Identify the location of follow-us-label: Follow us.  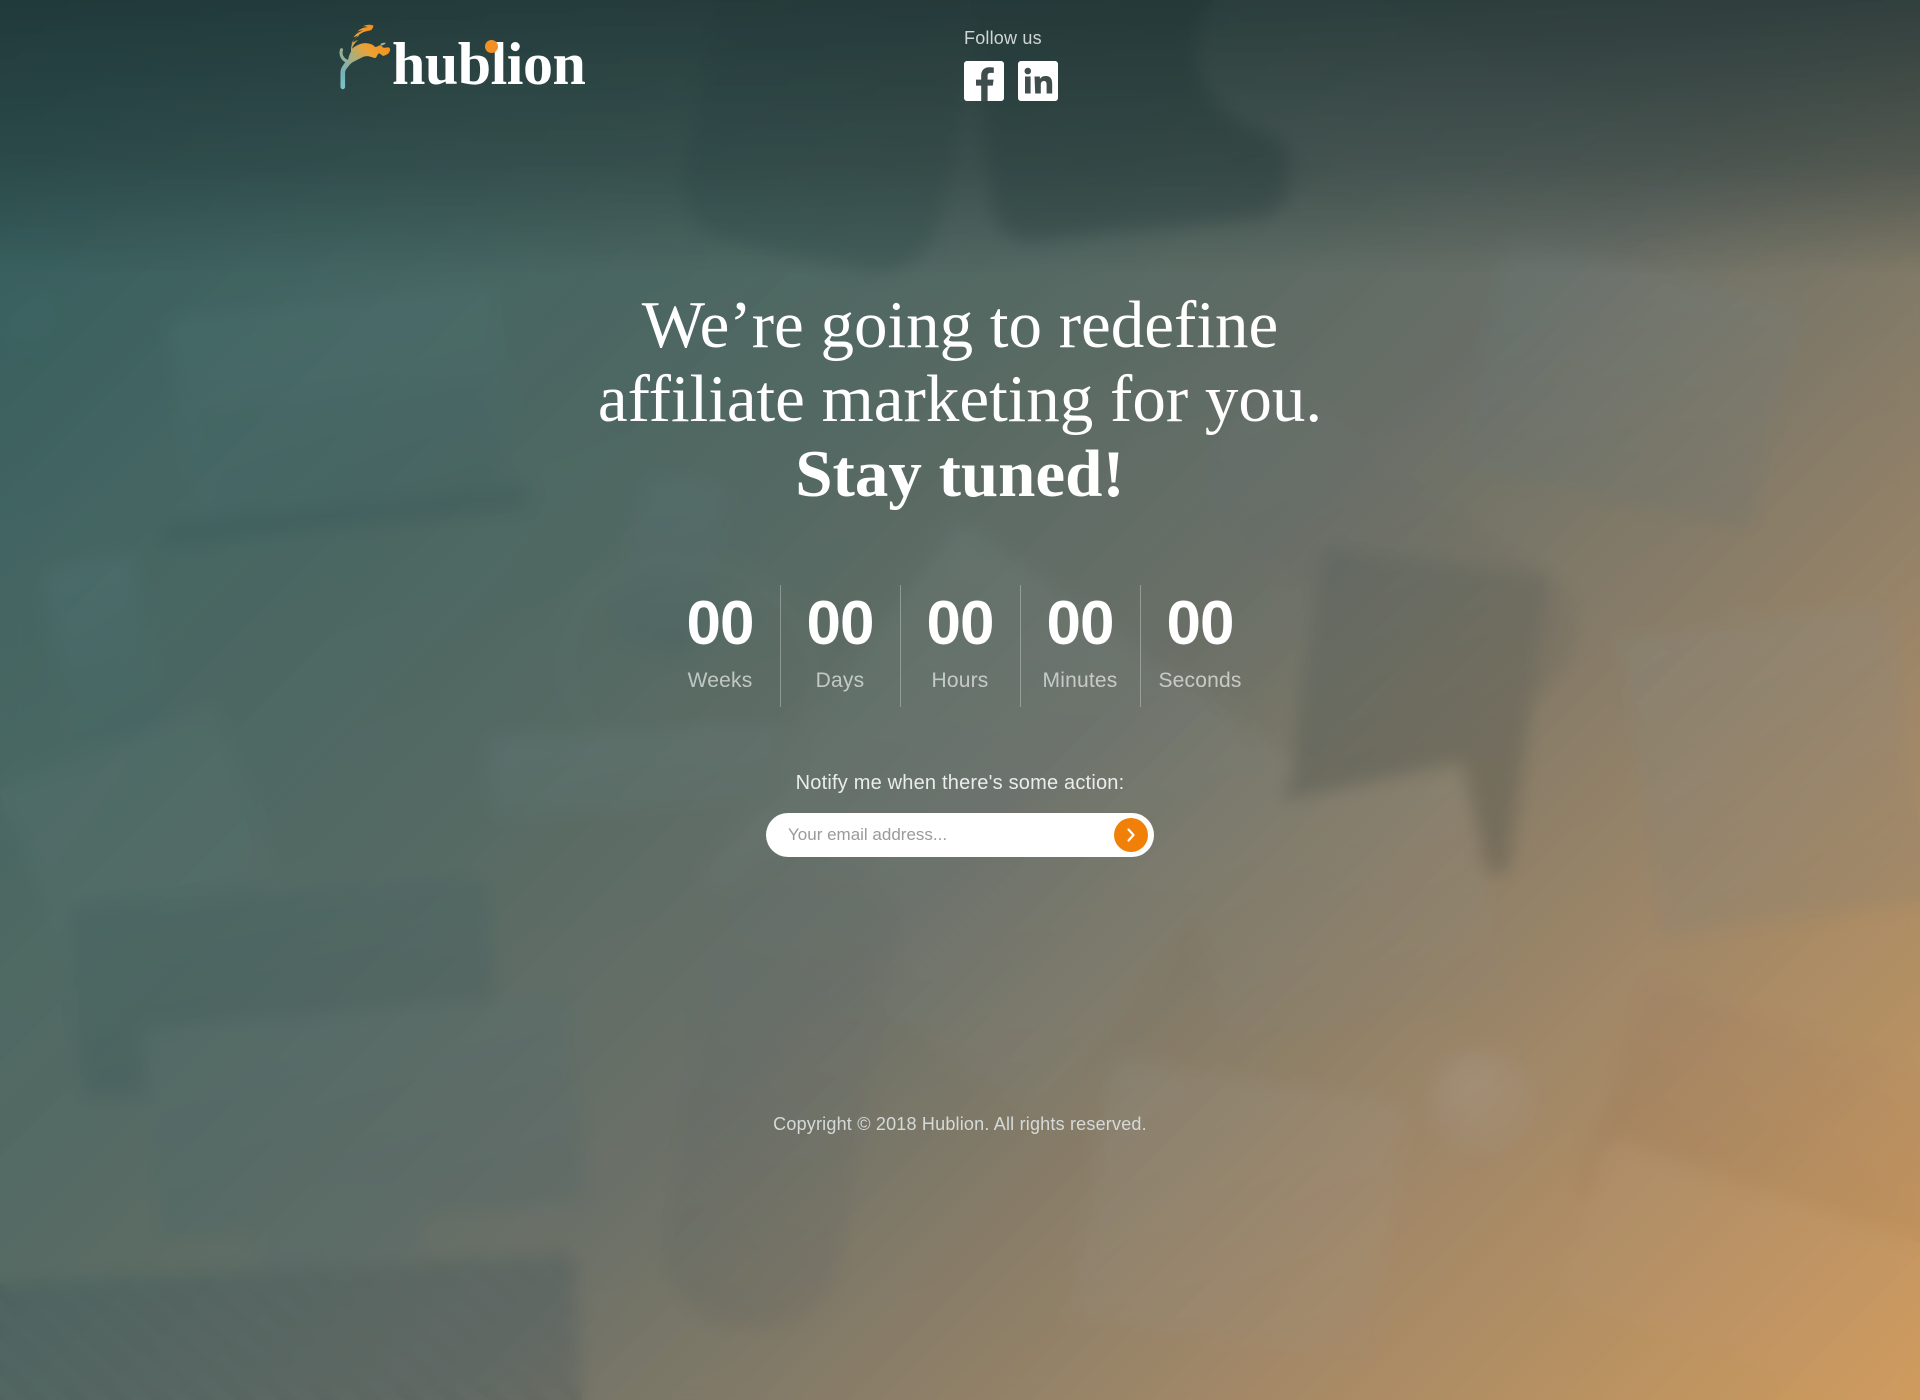
(1003, 38).